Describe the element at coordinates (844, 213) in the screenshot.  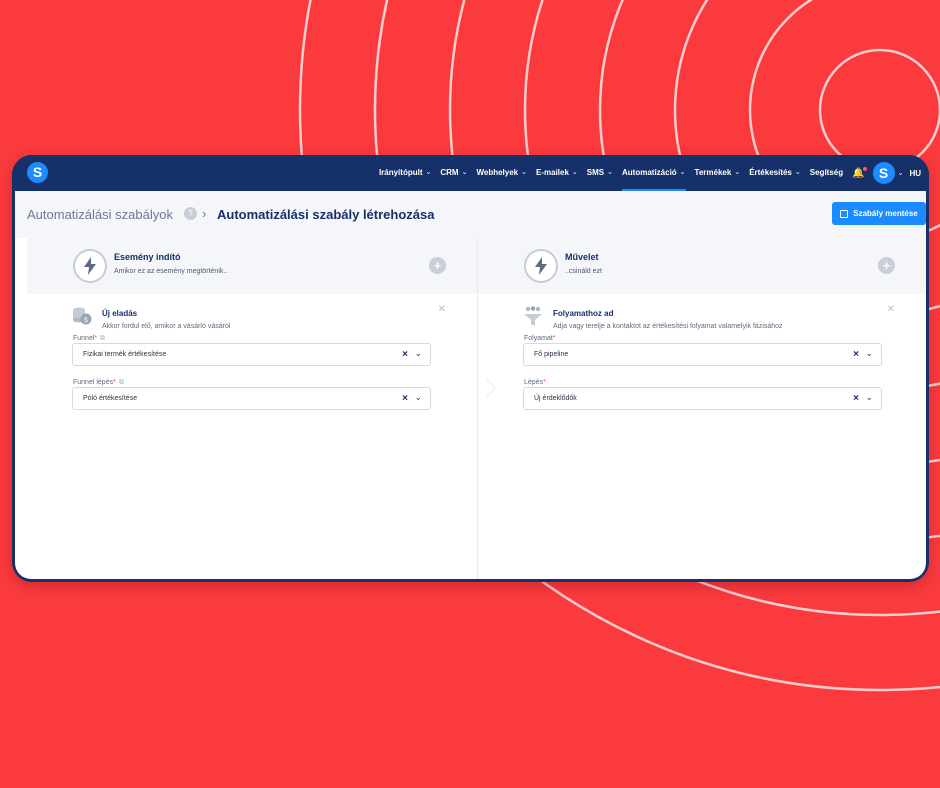
I see `floppy-disk-icon` at that location.